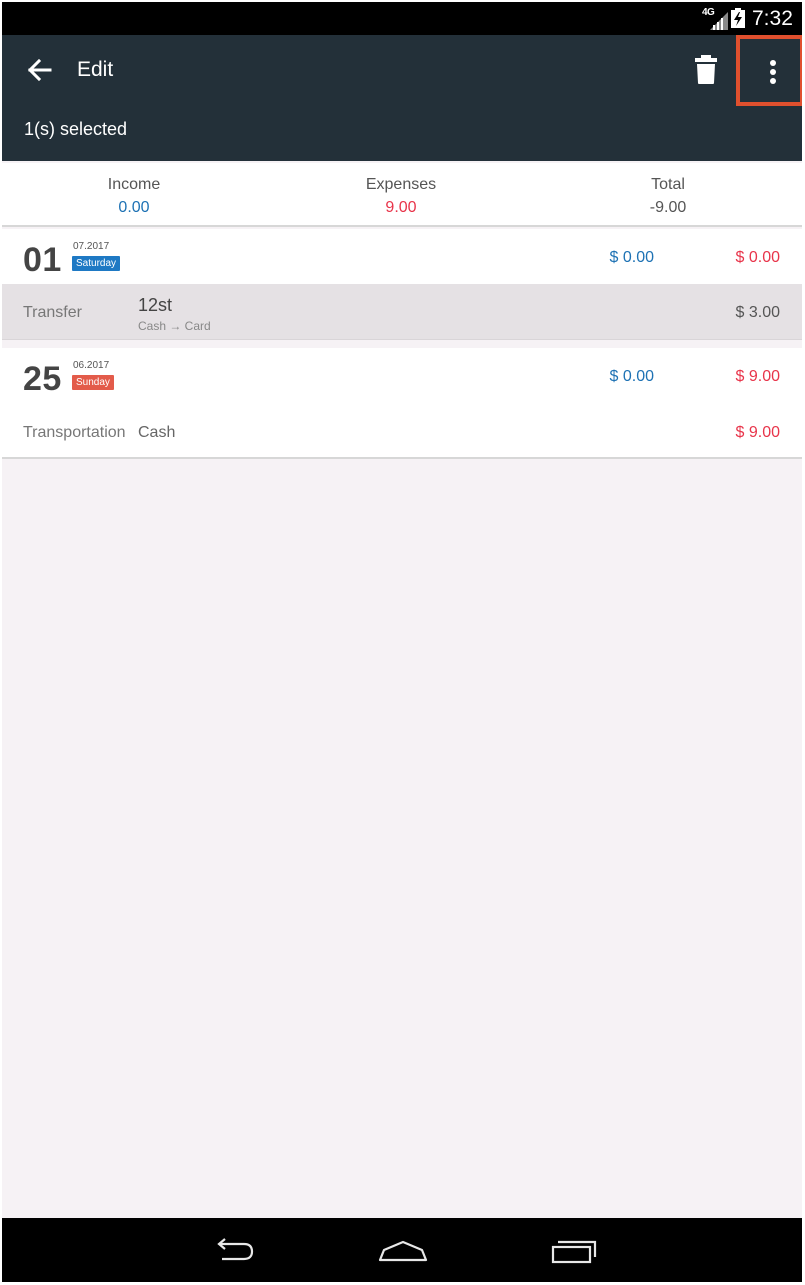 Image resolution: width=805 pixels, height=1285 pixels. I want to click on nav-home-icon, so click(403, 1251).